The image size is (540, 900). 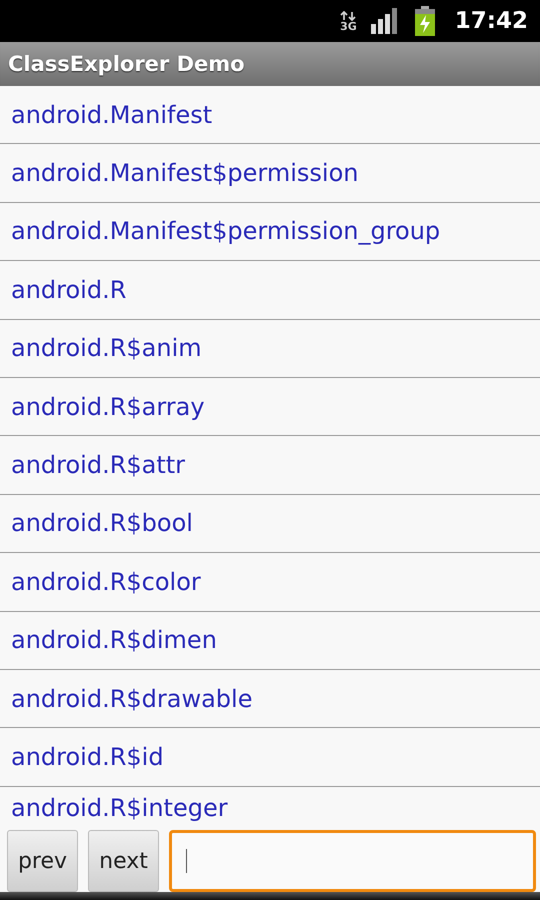 I want to click on class-list-item: android.R$color, so click(x=270, y=582).